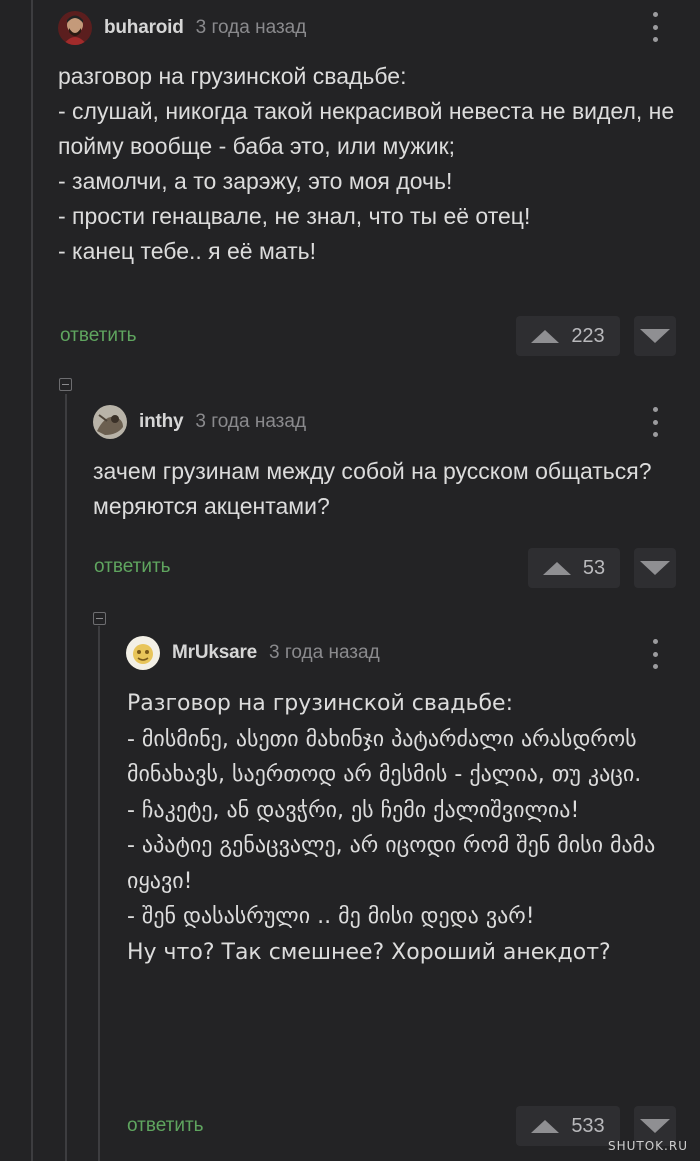 This screenshot has width=700, height=1161. I want to click on comment-header: inthy 3 года назад, so click(199, 422).